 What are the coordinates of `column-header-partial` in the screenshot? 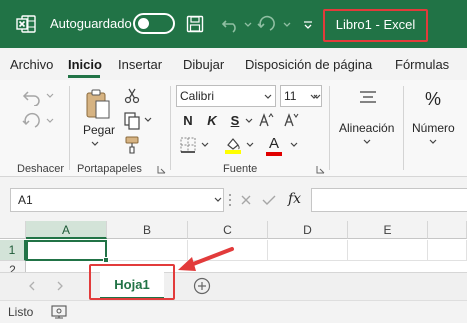 It's located at (447, 230).